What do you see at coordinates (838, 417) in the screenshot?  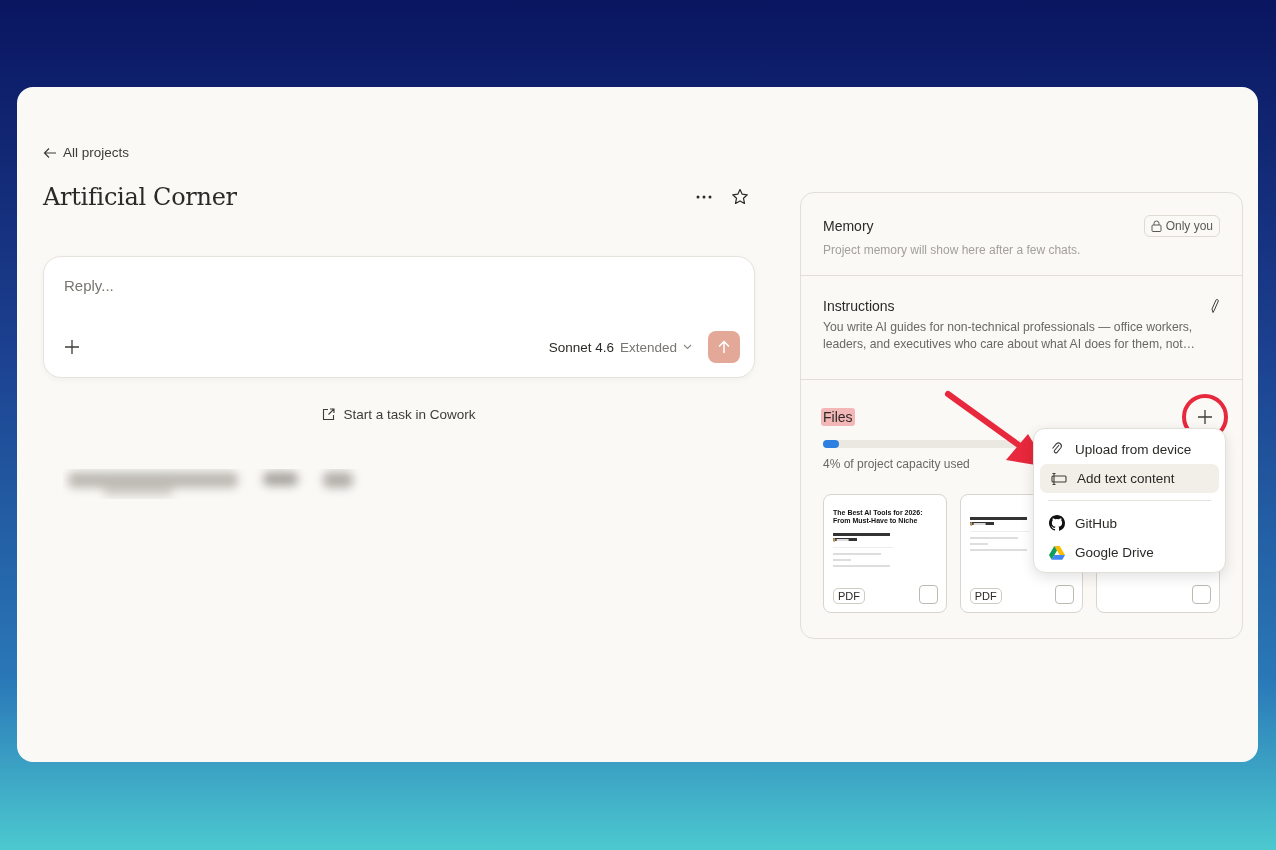 I see `files-title: Files` at bounding box center [838, 417].